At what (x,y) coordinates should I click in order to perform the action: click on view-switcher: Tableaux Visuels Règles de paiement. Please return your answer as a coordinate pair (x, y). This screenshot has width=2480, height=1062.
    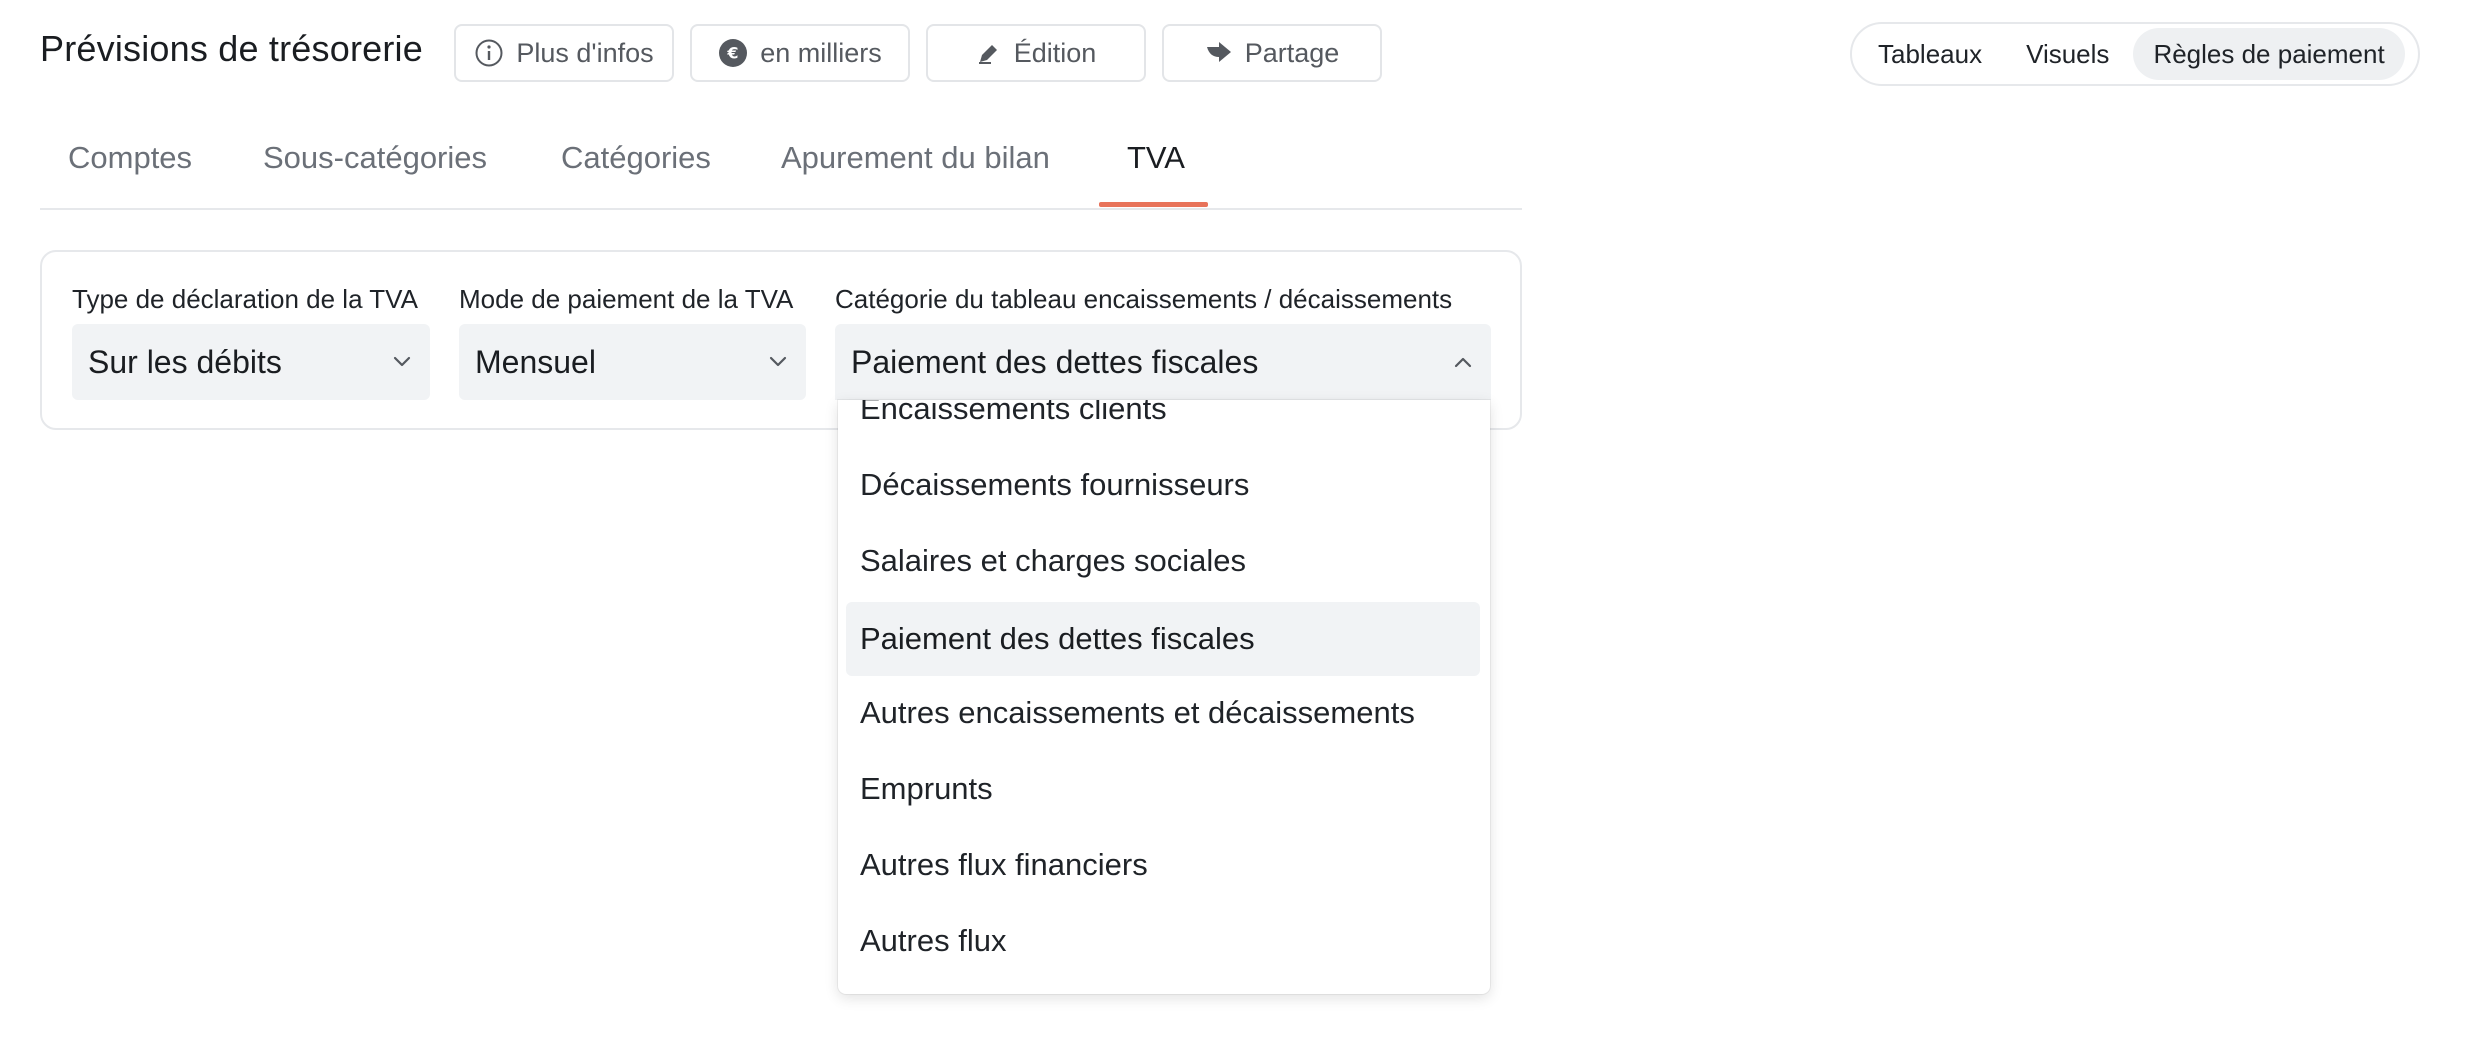
    Looking at the image, I should click on (2135, 54).